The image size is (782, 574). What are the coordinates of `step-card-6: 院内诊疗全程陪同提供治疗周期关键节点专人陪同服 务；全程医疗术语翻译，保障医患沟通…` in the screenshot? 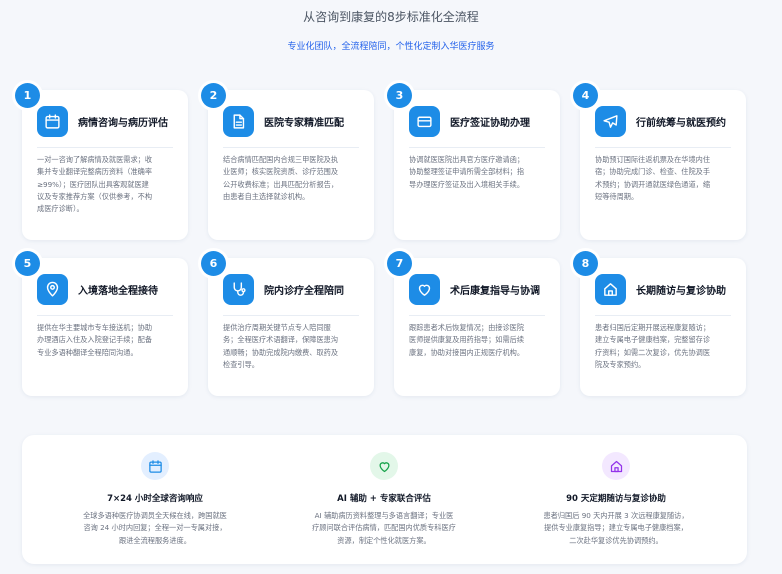 It's located at (291, 327).